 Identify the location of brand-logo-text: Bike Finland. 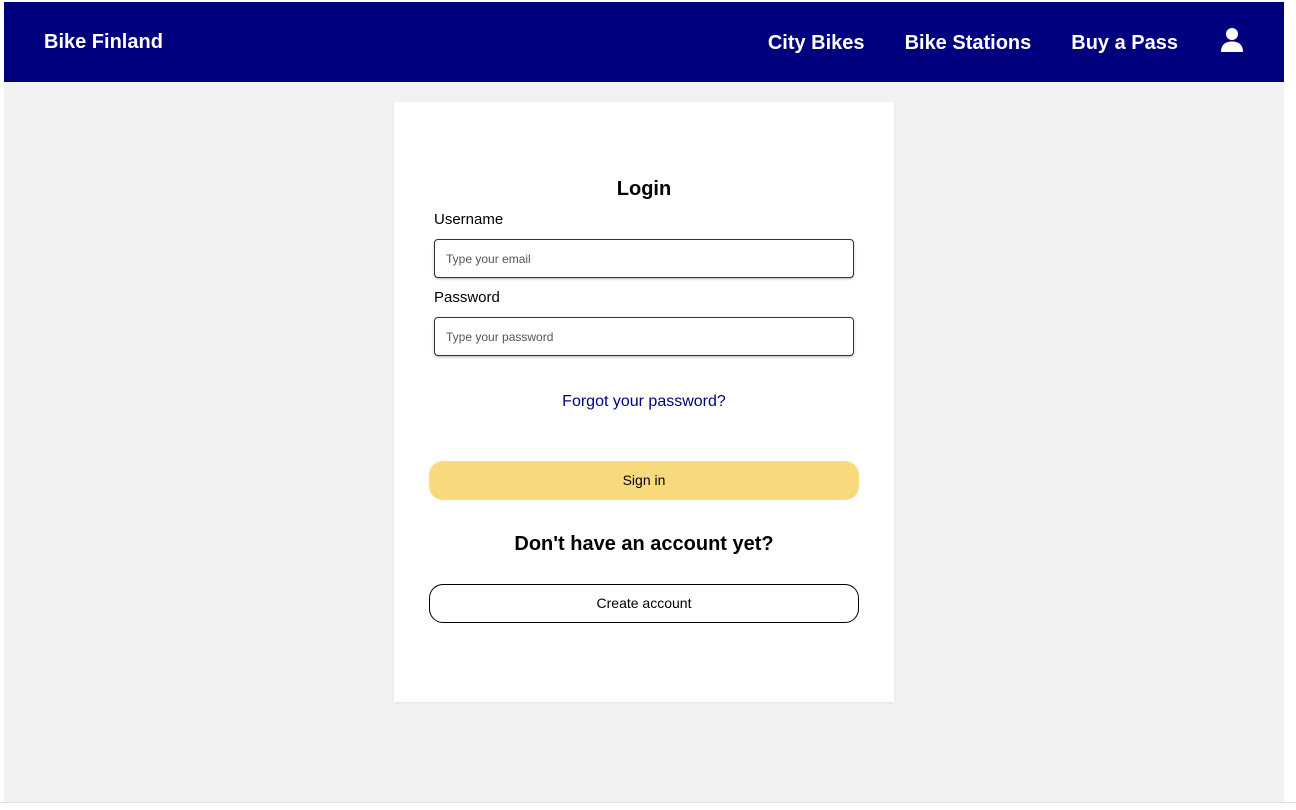
(103, 42).